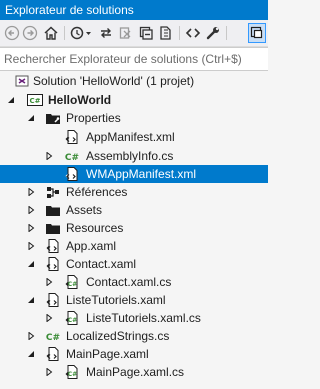 This screenshot has width=320, height=389. I want to click on tree-item-properties: Properties, so click(134, 118).